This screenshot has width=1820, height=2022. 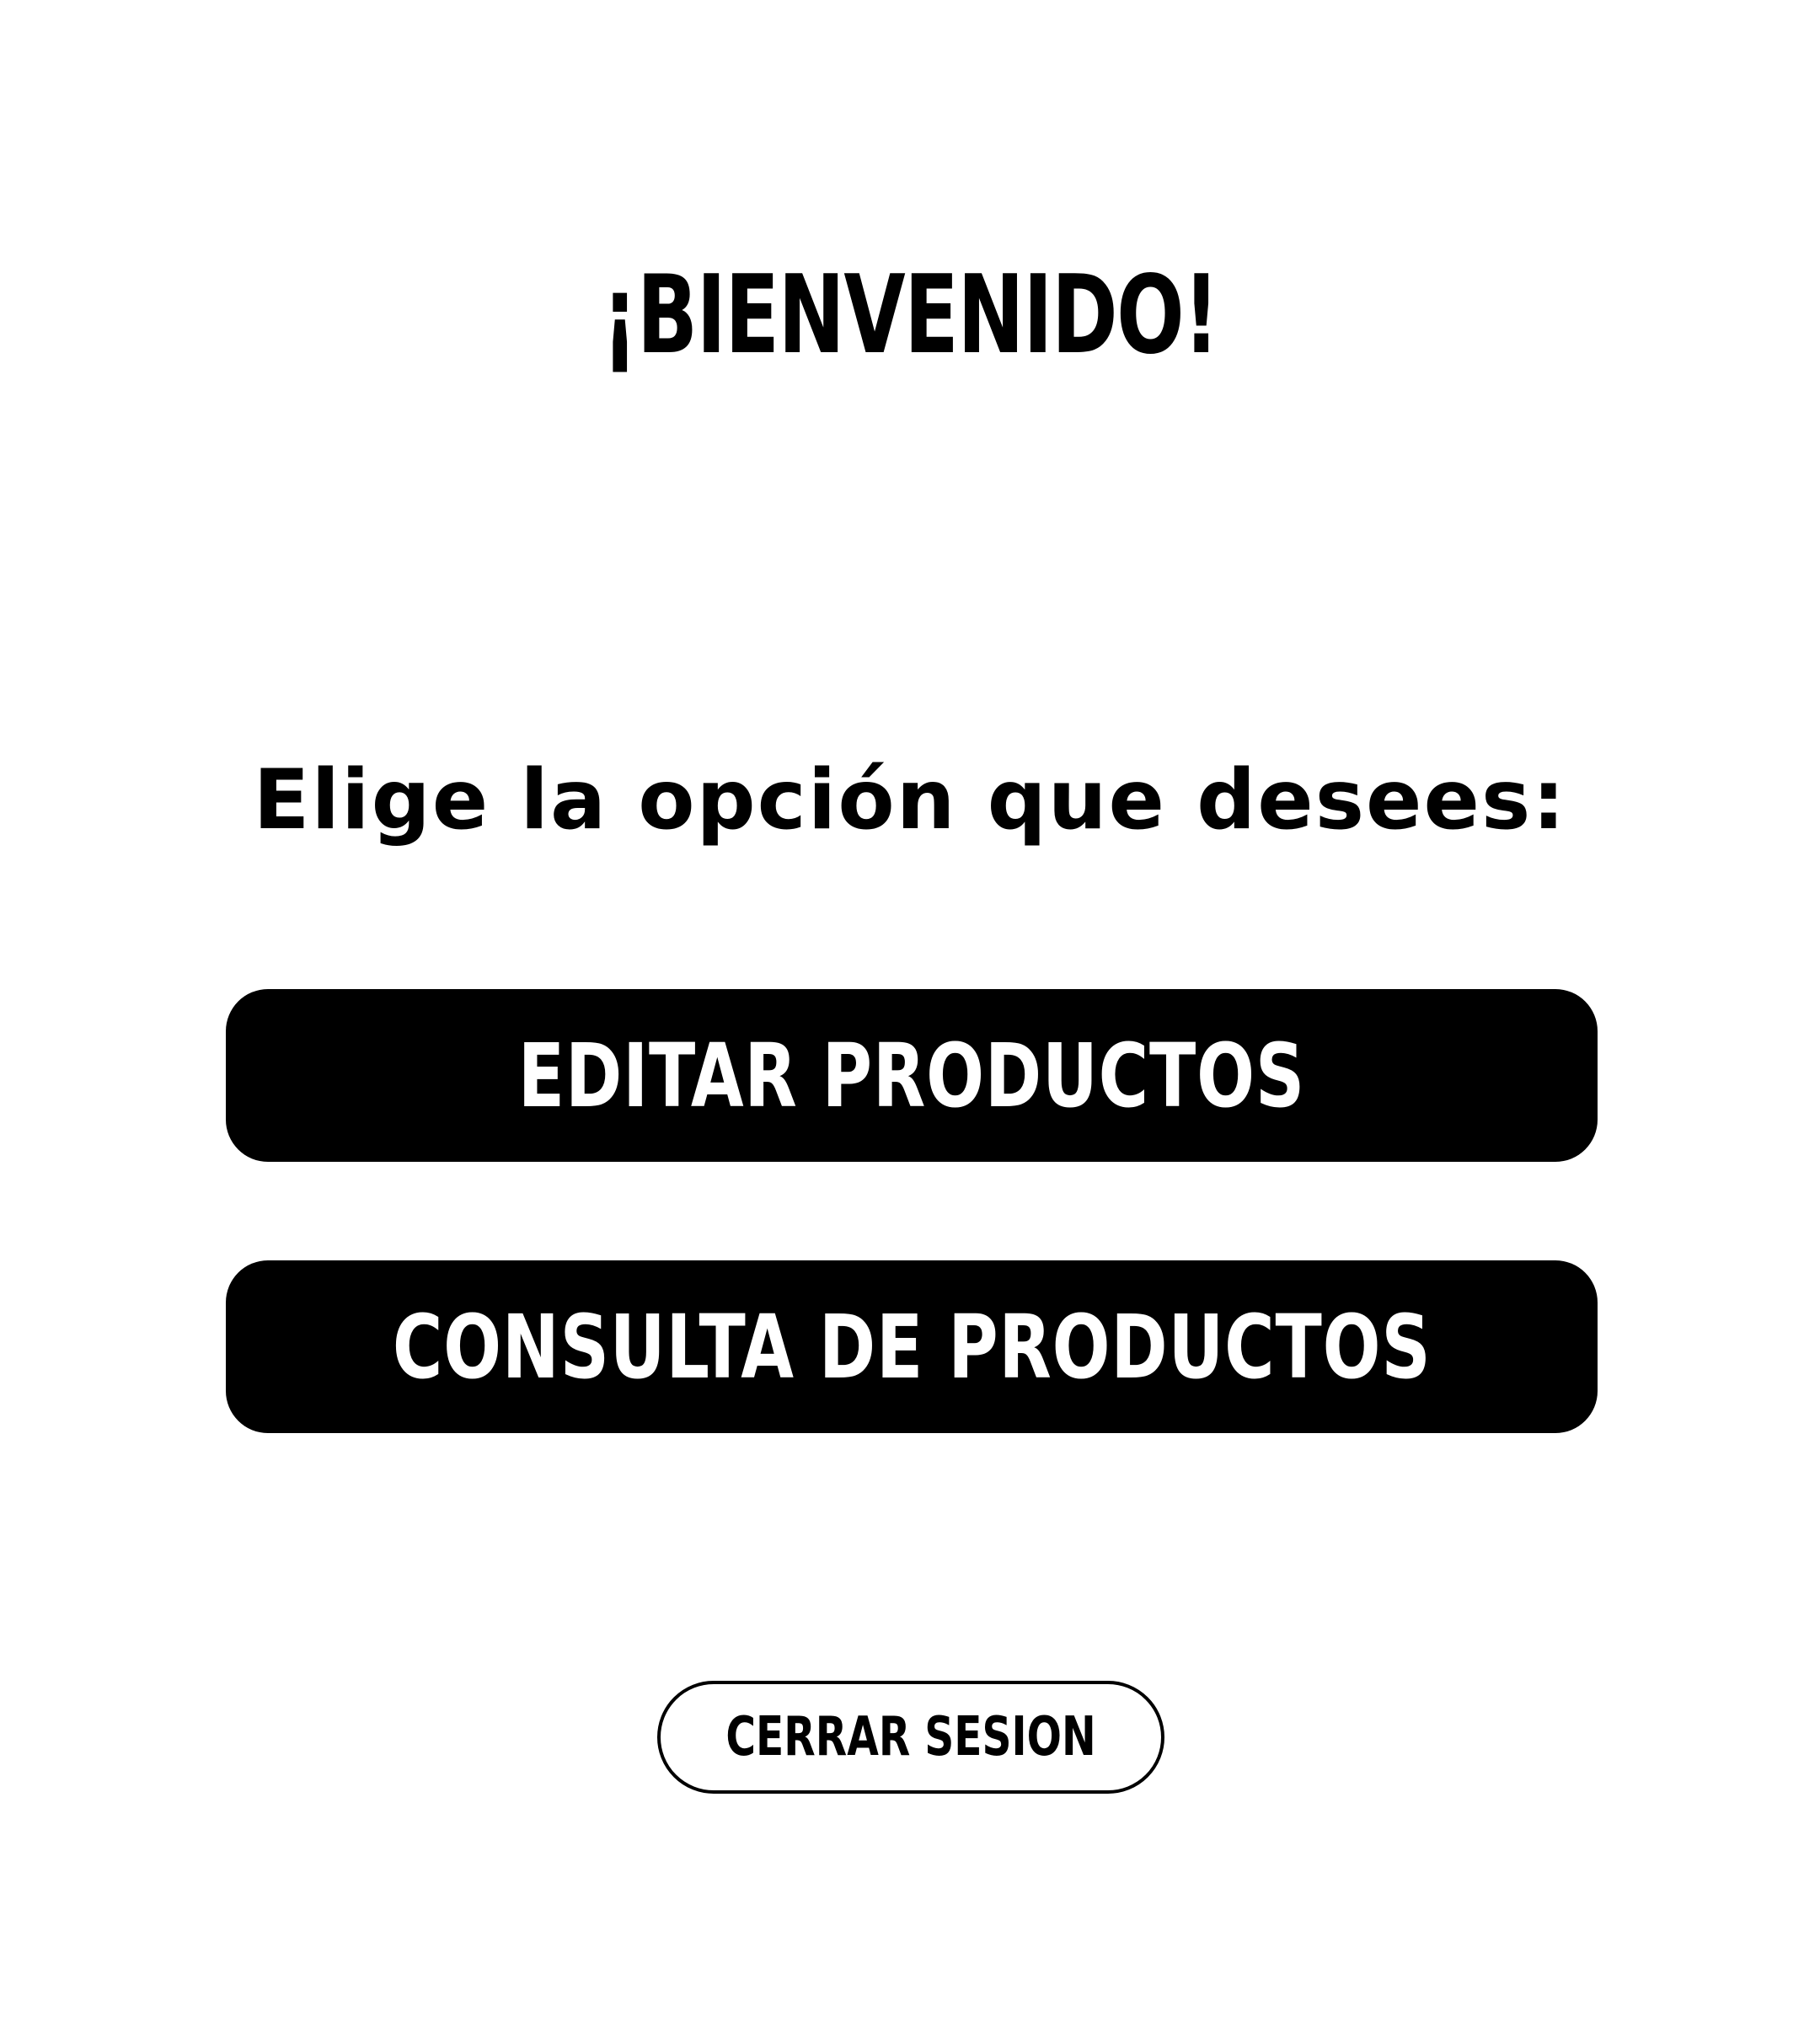 What do you see at coordinates (910, 315) in the screenshot?
I see `page-title: ¡BIENVENIDO!` at bounding box center [910, 315].